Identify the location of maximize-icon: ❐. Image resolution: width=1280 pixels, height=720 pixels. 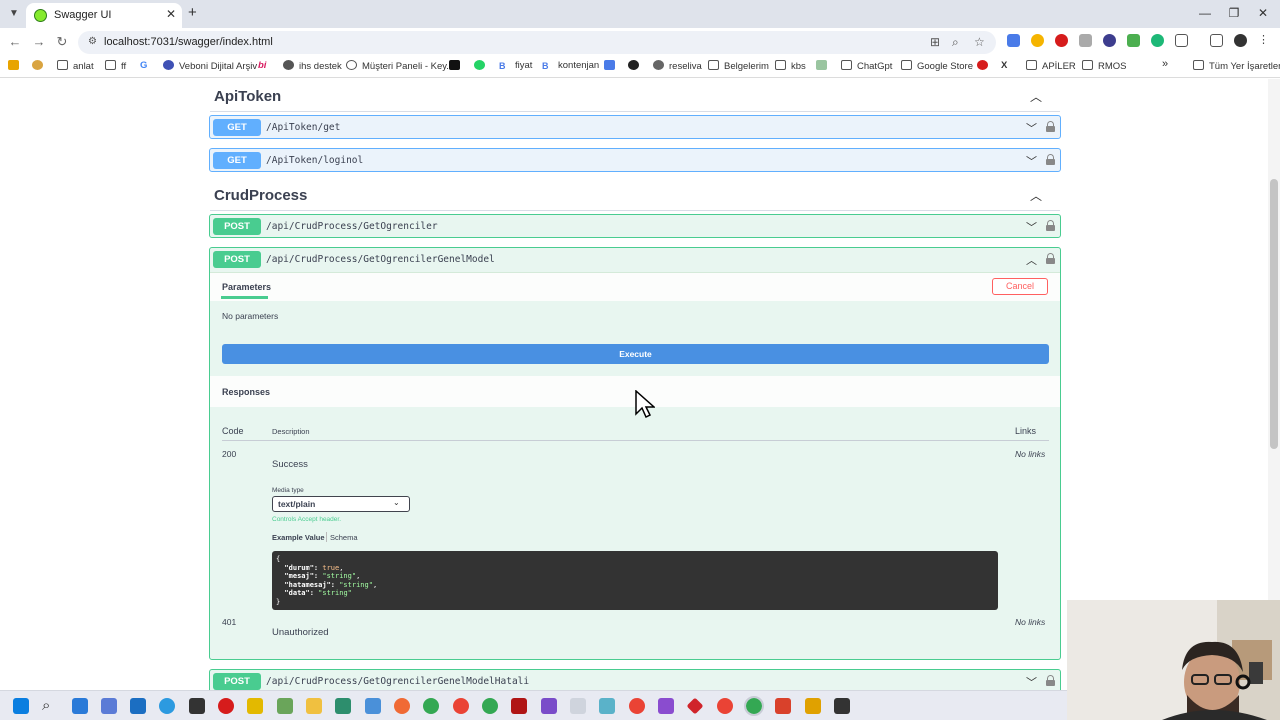
(1234, 13).